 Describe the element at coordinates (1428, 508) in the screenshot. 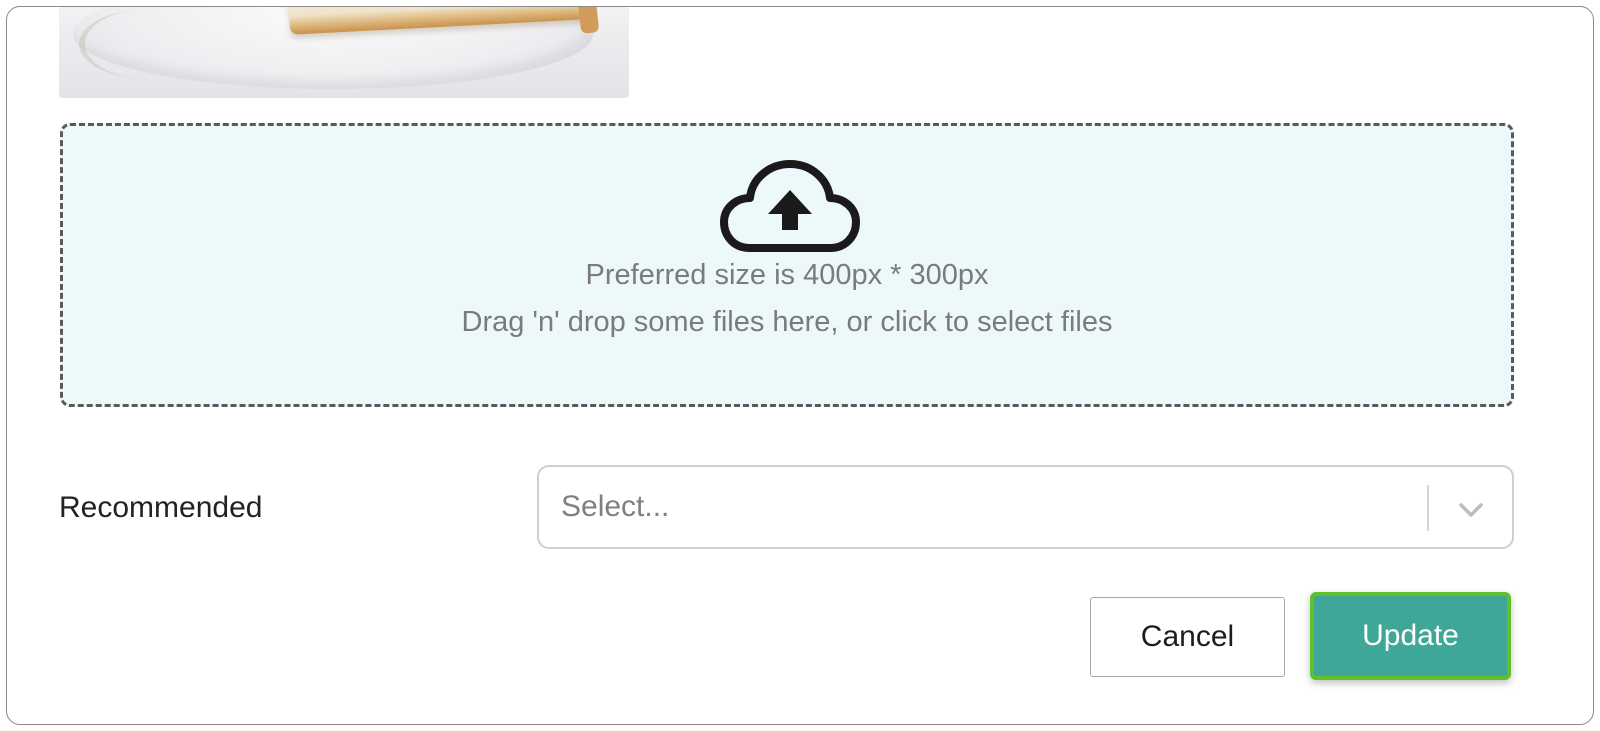

I see `select-separator` at that location.